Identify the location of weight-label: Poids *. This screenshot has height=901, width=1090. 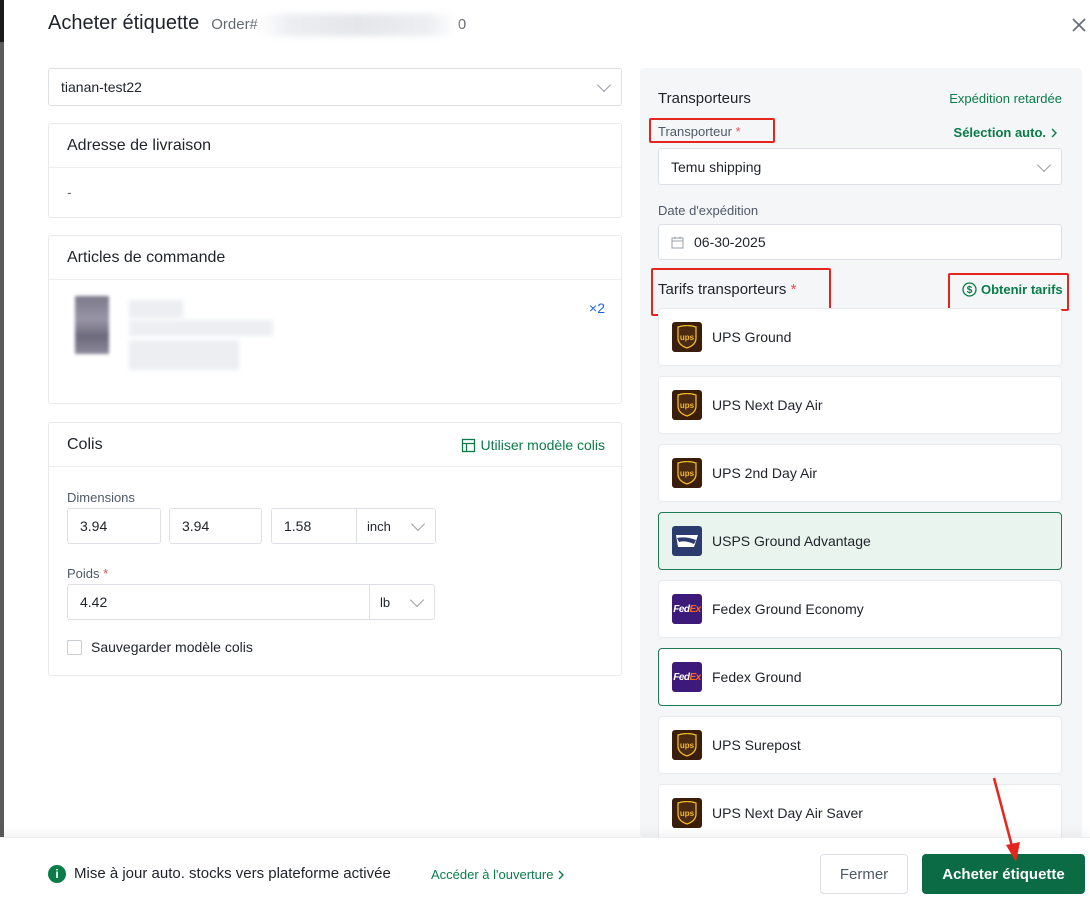
(88, 573).